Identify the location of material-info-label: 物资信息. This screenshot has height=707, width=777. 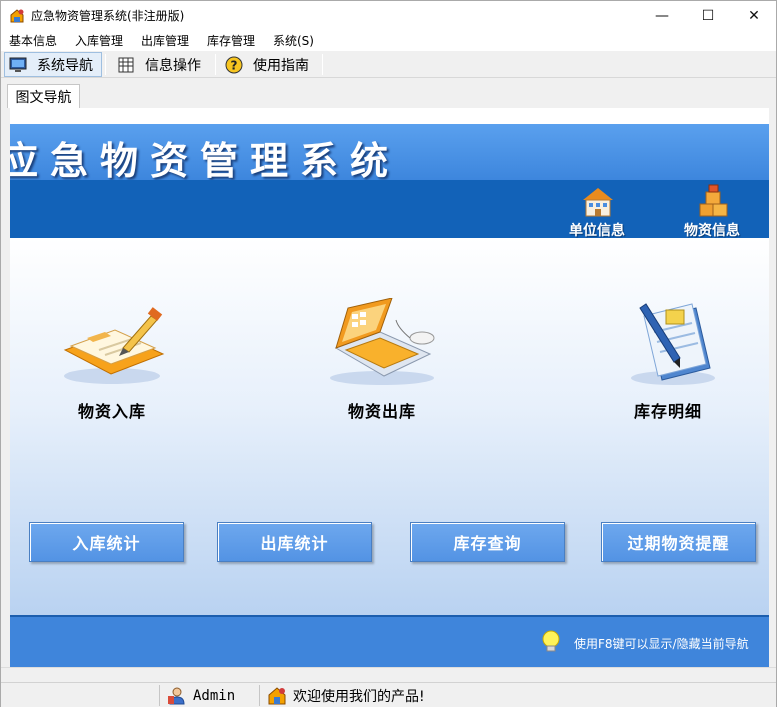
(712, 231).